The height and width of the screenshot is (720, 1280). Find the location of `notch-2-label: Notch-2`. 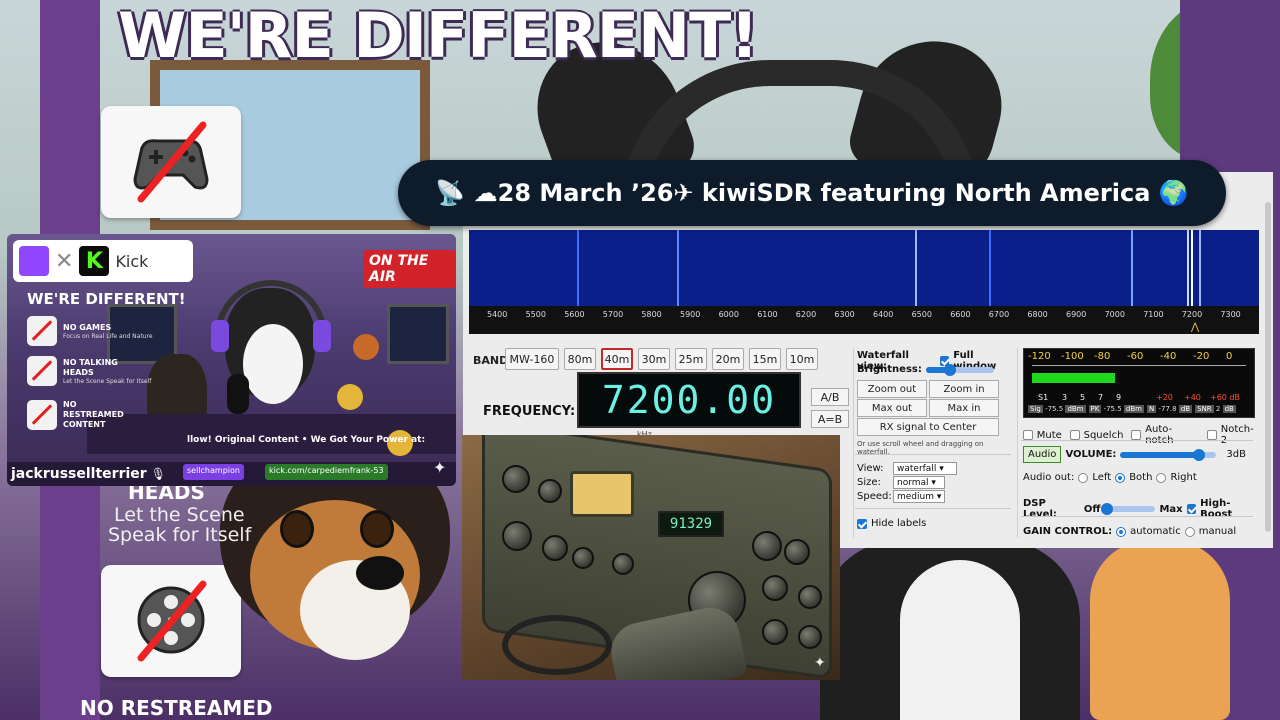

notch-2-label: Notch-2 is located at coordinates (1237, 435).